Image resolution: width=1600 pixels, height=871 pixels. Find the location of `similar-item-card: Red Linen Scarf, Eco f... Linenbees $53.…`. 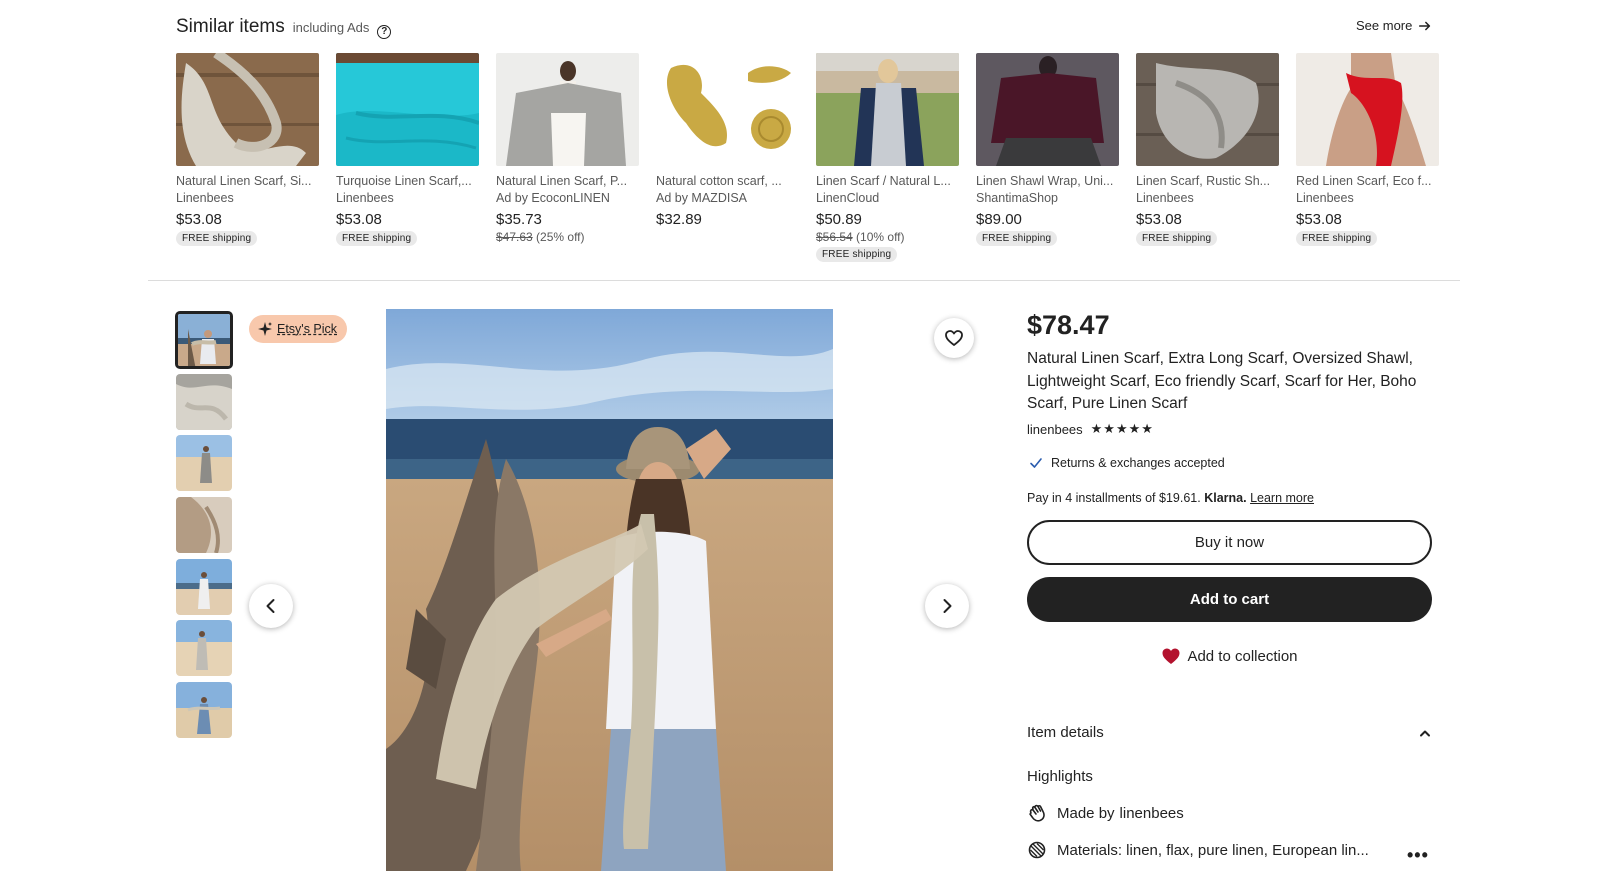

similar-item-card: Red Linen Scarf, Eco f... Linenbees $53.… is located at coordinates (1367, 149).